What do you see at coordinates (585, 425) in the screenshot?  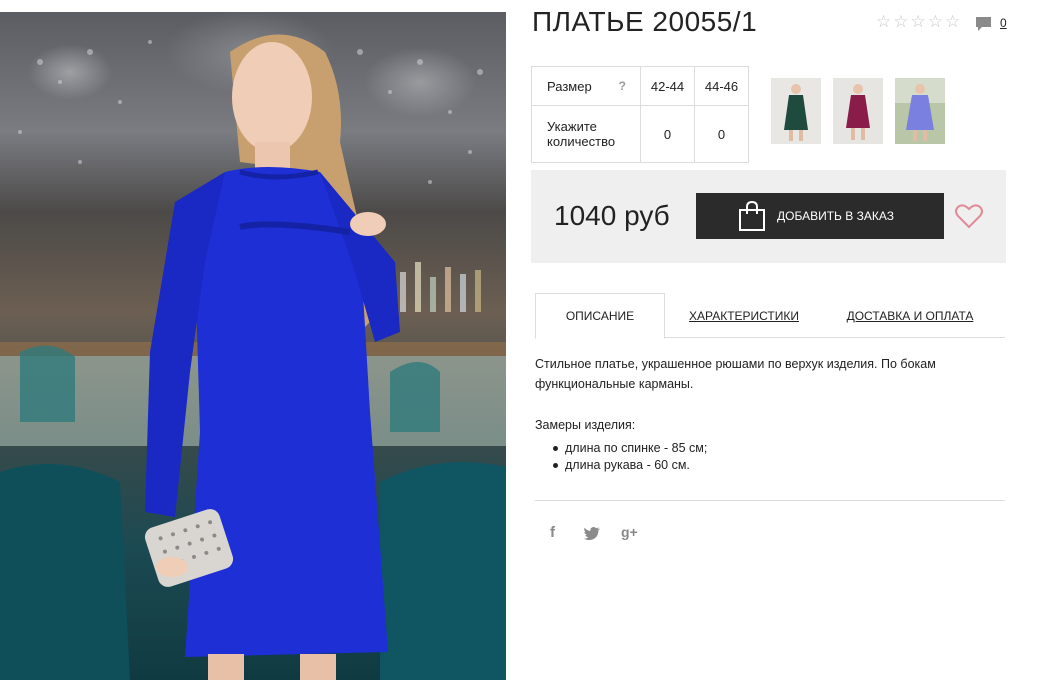 I see `measures-title: Замеры изделия:` at bounding box center [585, 425].